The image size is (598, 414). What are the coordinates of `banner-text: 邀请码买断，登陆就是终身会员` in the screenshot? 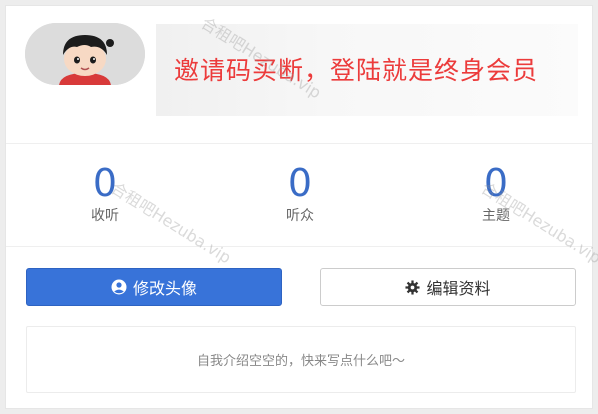 It's located at (356, 70).